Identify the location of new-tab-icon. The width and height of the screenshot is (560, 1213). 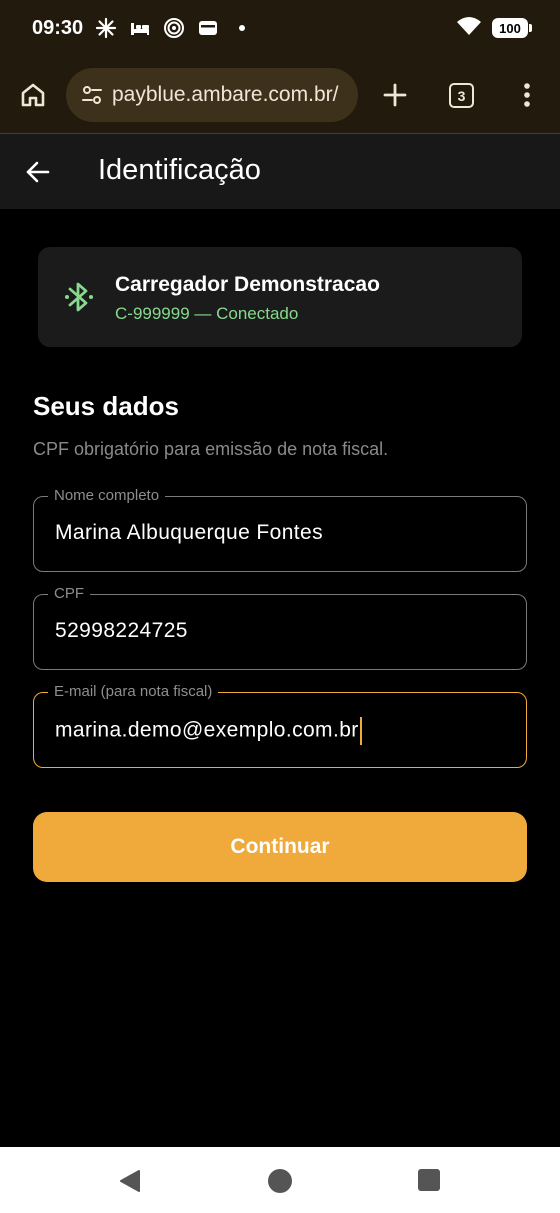
(395, 95).